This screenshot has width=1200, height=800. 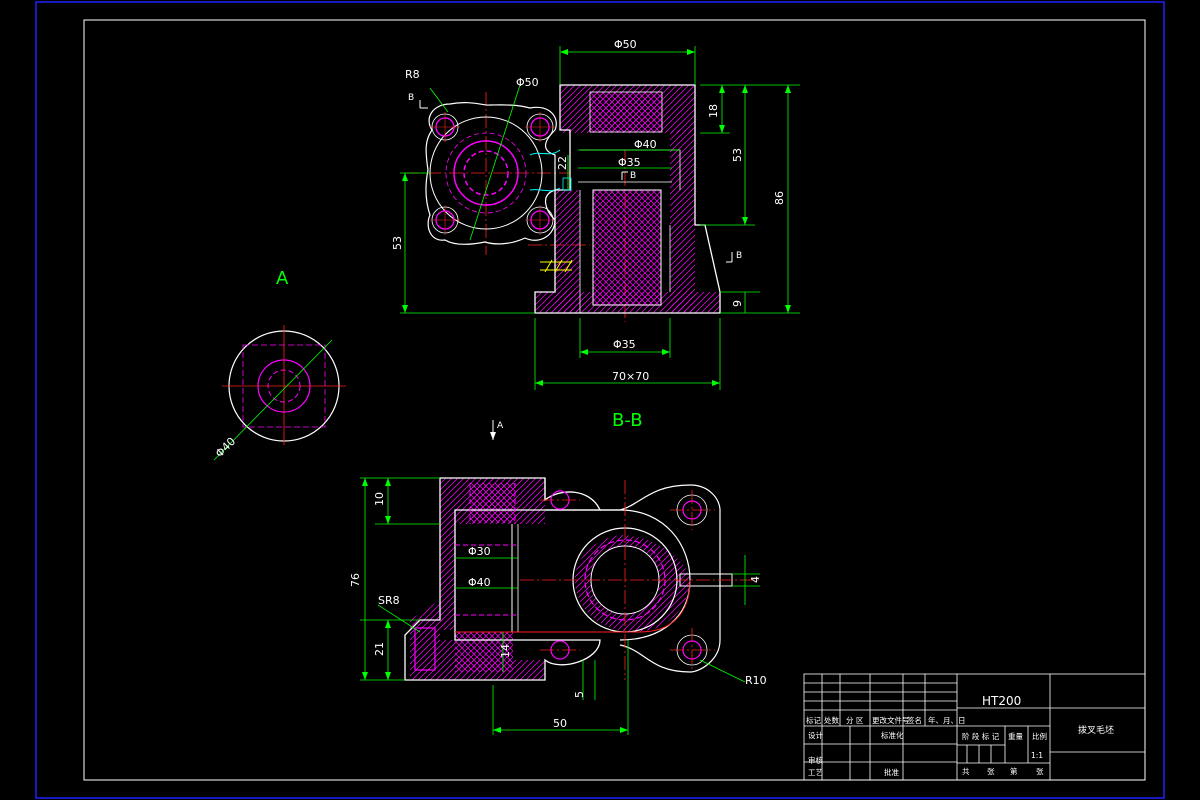 What do you see at coordinates (627, 420) in the screenshot?
I see `view-label-bb: B-B` at bounding box center [627, 420].